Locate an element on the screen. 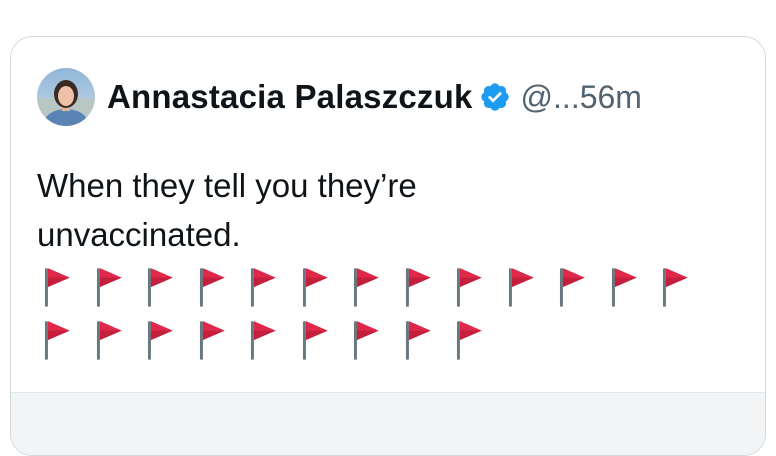  tweet-header: Annastacia Palaszczuk @...56m is located at coordinates (339, 97).